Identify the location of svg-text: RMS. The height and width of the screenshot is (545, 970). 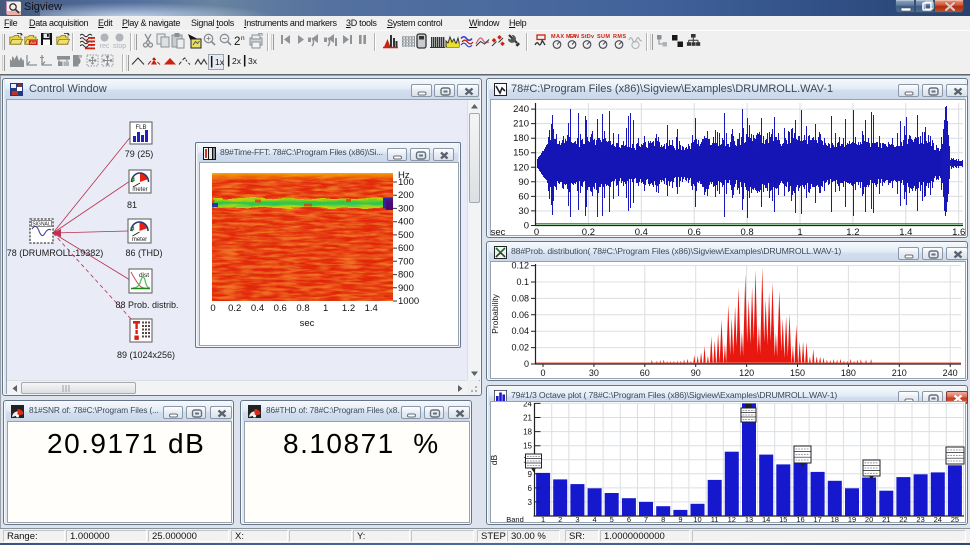
(619, 37).